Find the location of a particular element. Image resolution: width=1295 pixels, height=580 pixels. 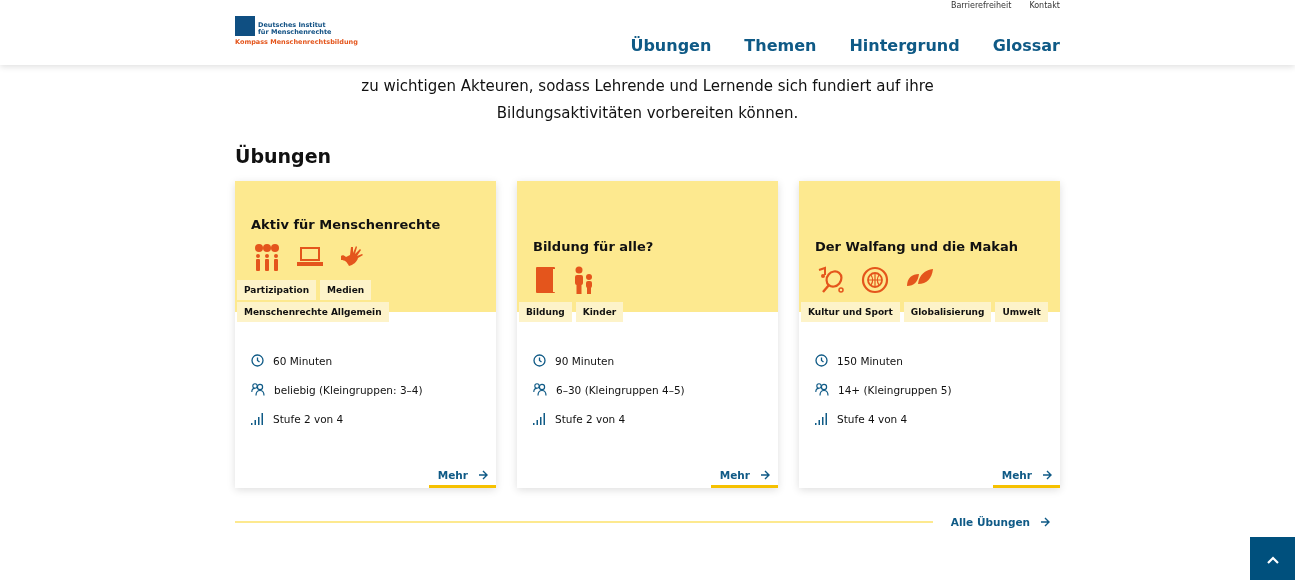

logo-mark is located at coordinates (245, 26).